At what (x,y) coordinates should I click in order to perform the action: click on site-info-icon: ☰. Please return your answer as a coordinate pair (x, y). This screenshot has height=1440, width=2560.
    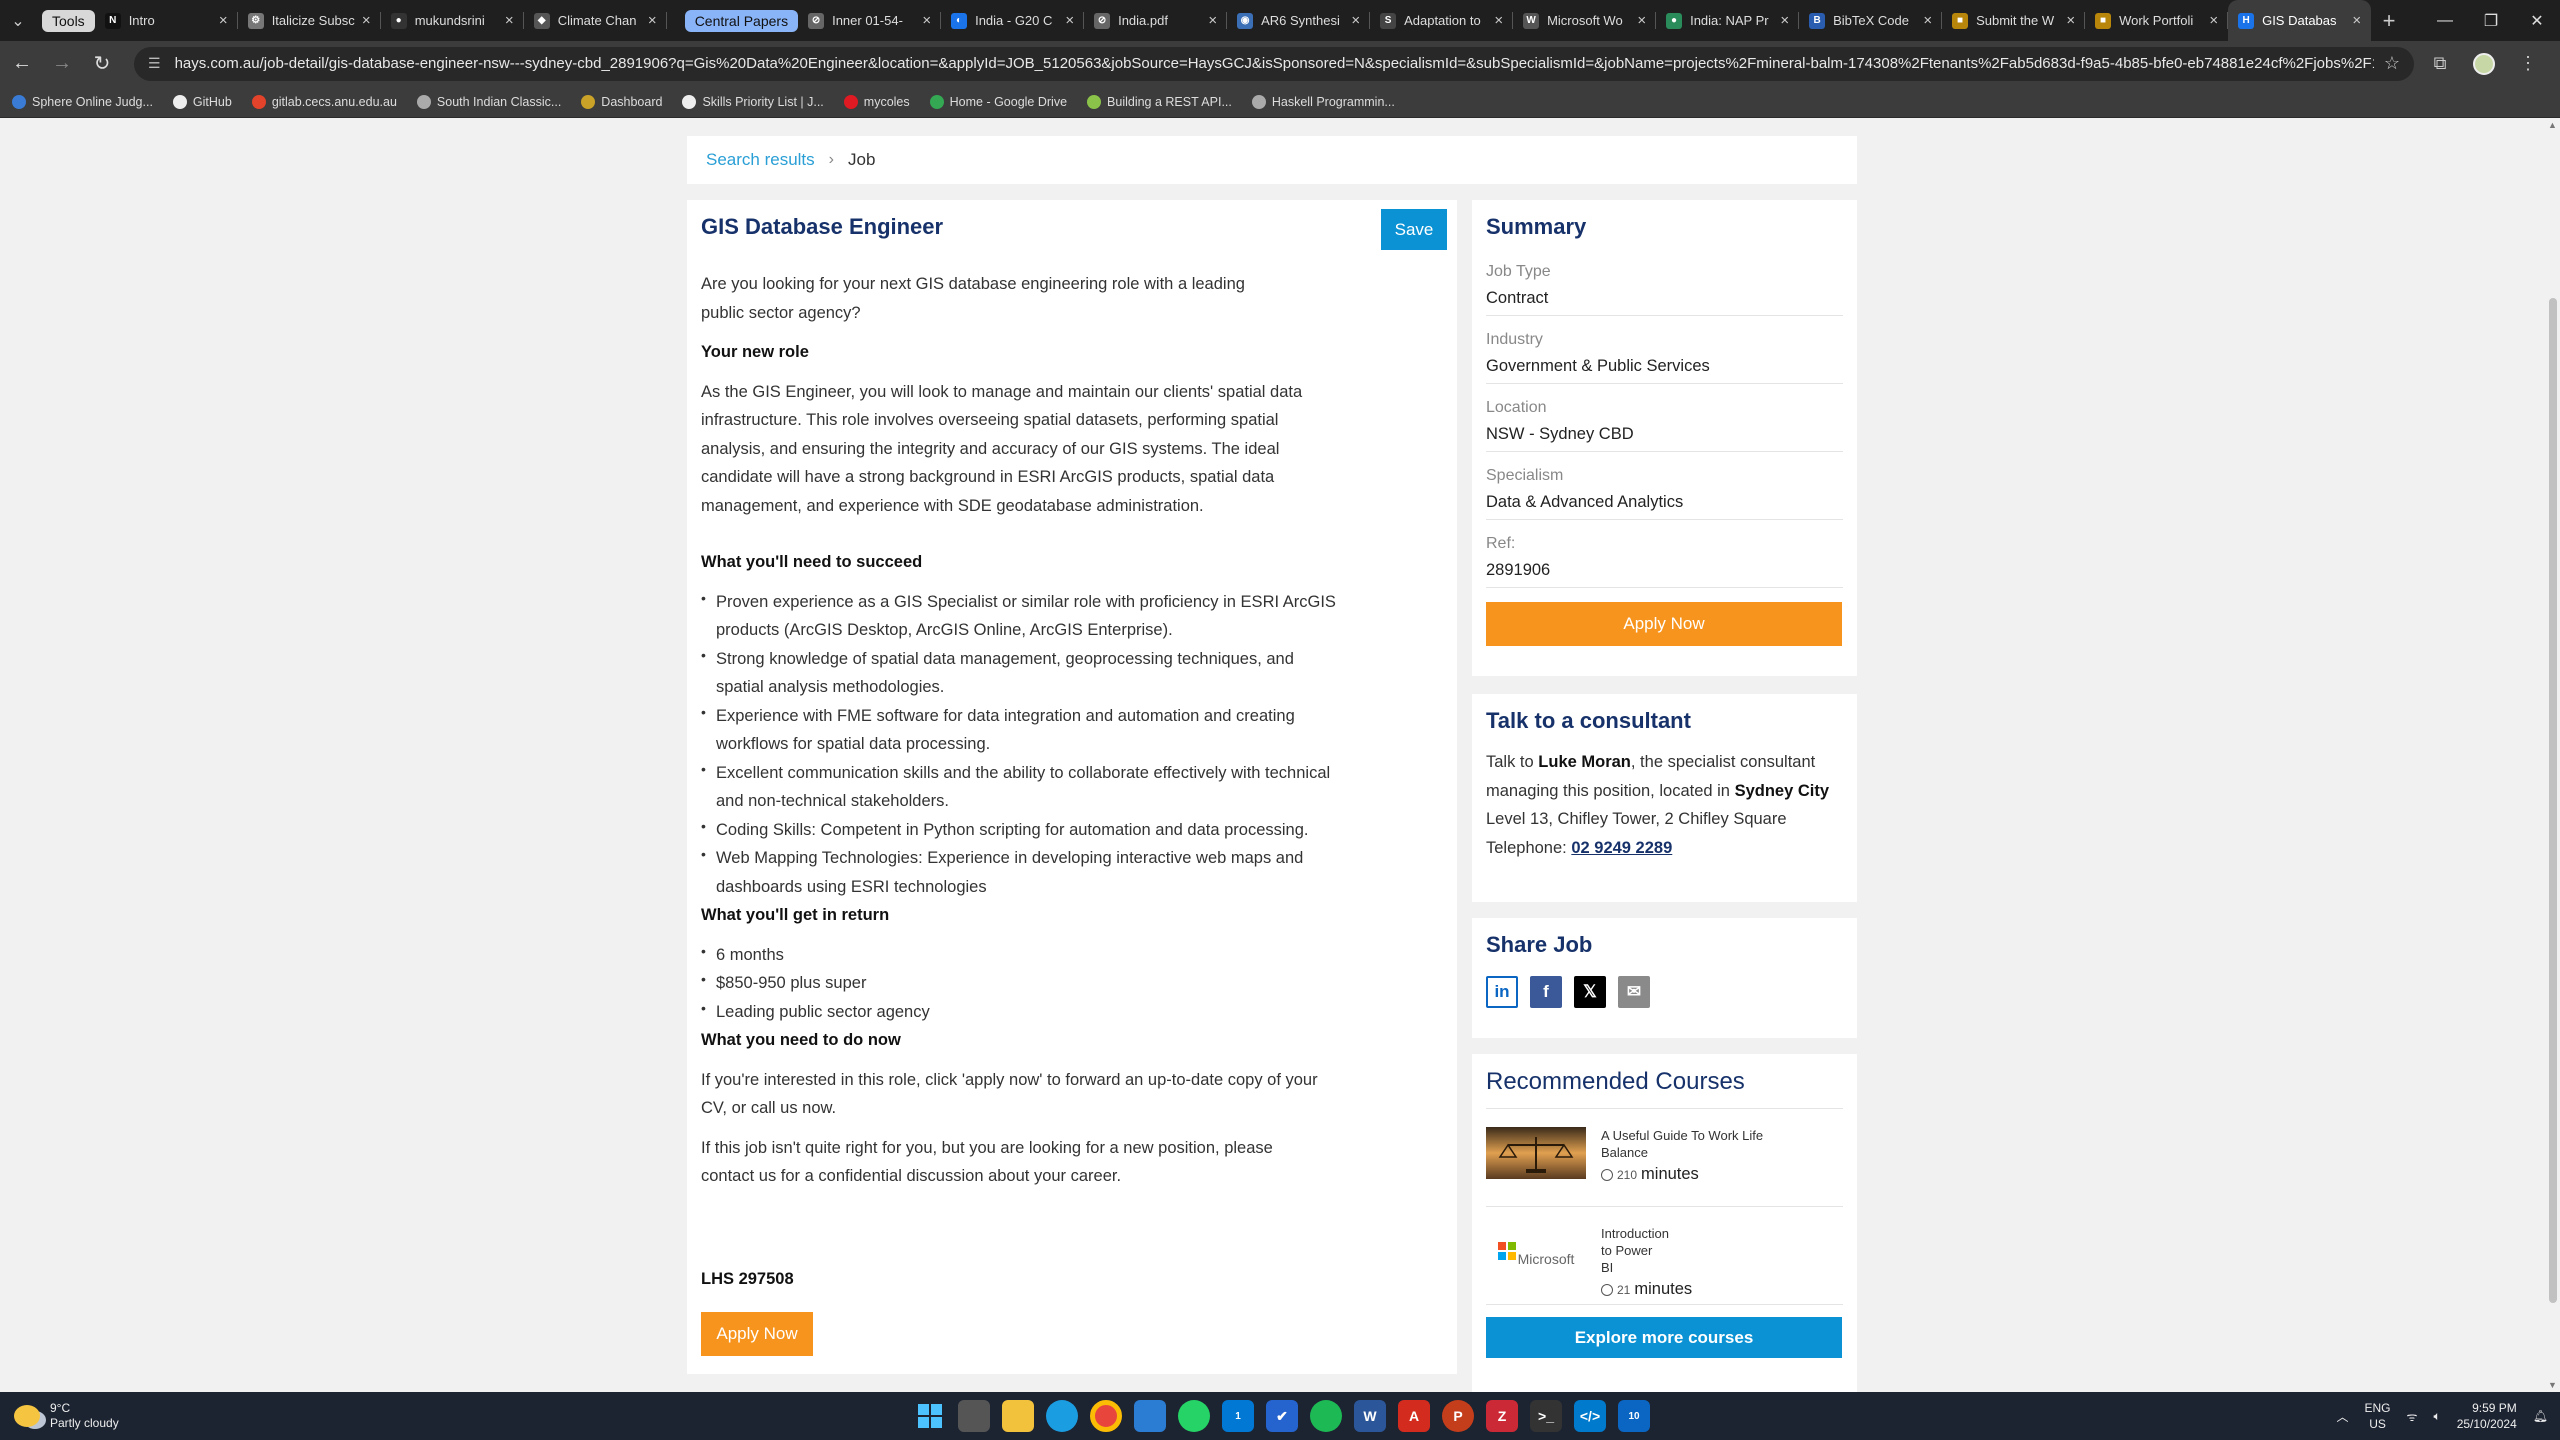
    Looking at the image, I should click on (154, 63).